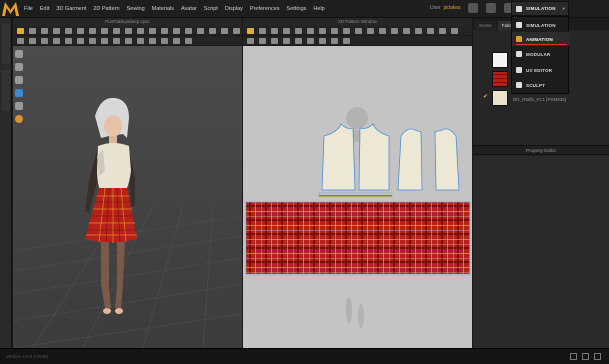 The image size is (609, 364). I want to click on layout-2d-icon, so click(597, 356).